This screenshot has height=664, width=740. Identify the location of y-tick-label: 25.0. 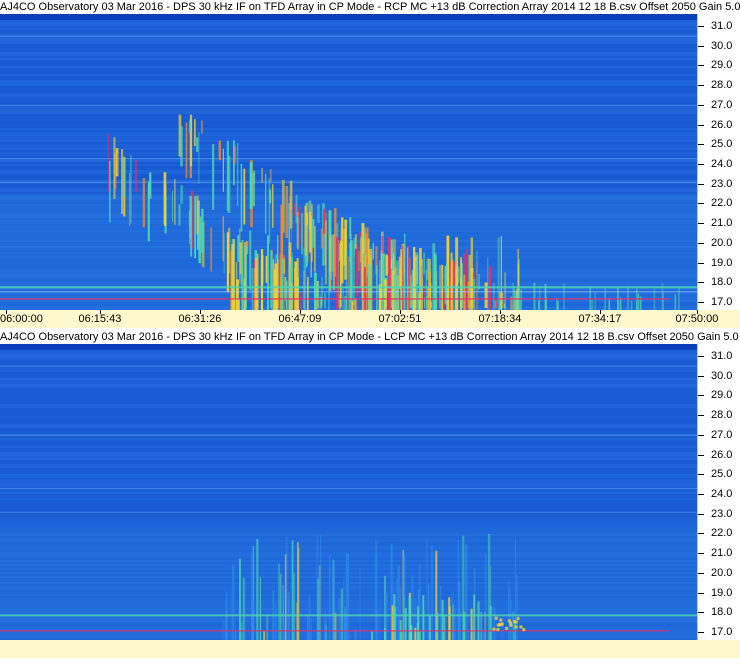
(722, 144).